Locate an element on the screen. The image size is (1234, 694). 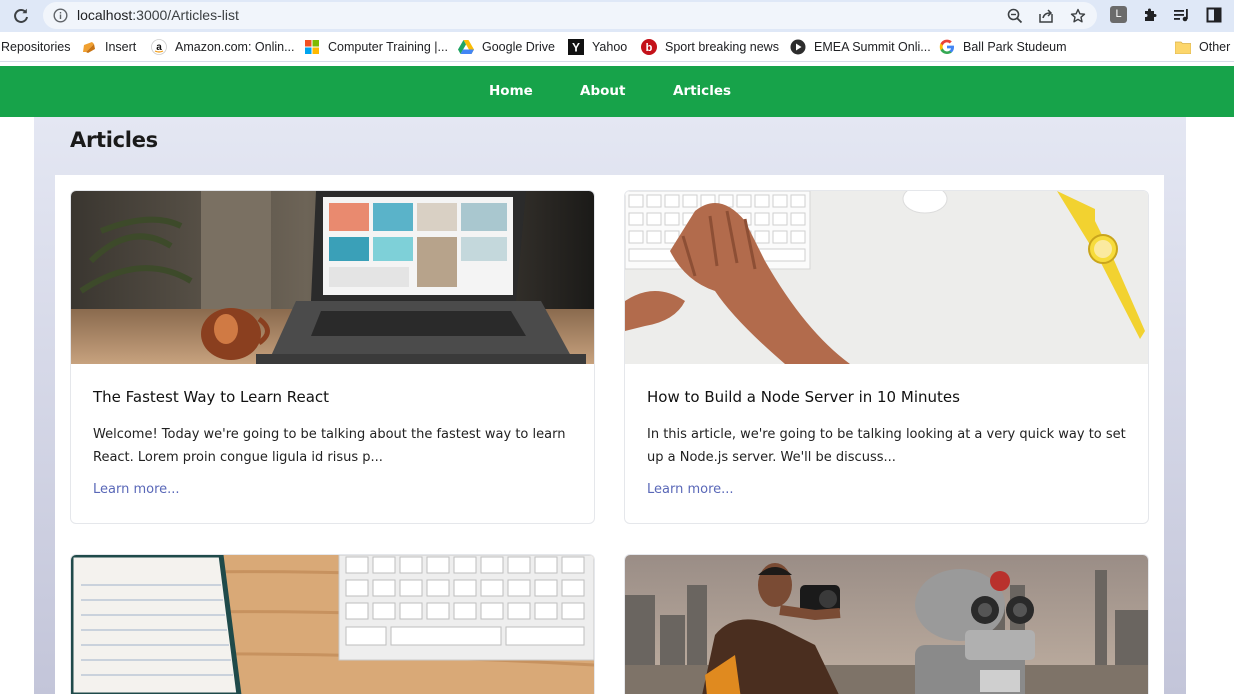
nav-articles-link: Articles is located at coordinates (702, 91).